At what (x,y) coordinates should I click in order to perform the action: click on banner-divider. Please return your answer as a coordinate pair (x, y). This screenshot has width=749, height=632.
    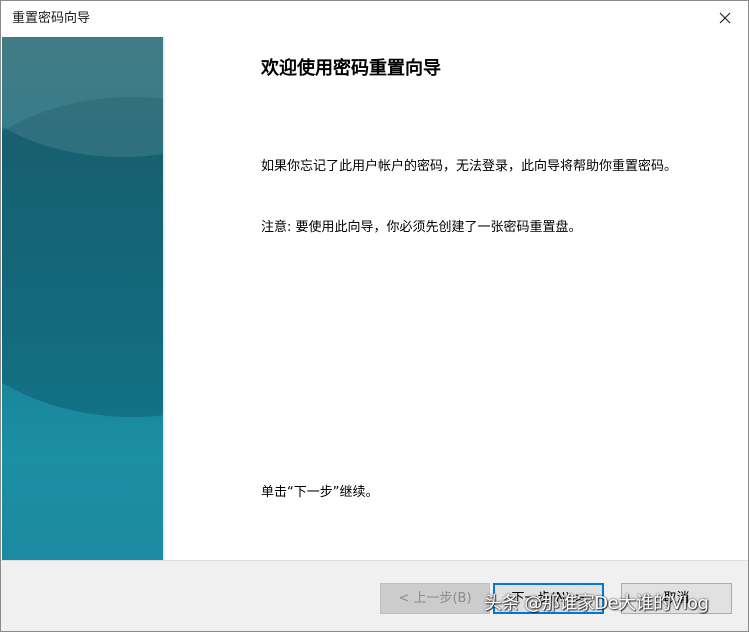
    Looking at the image, I should click on (164, 298).